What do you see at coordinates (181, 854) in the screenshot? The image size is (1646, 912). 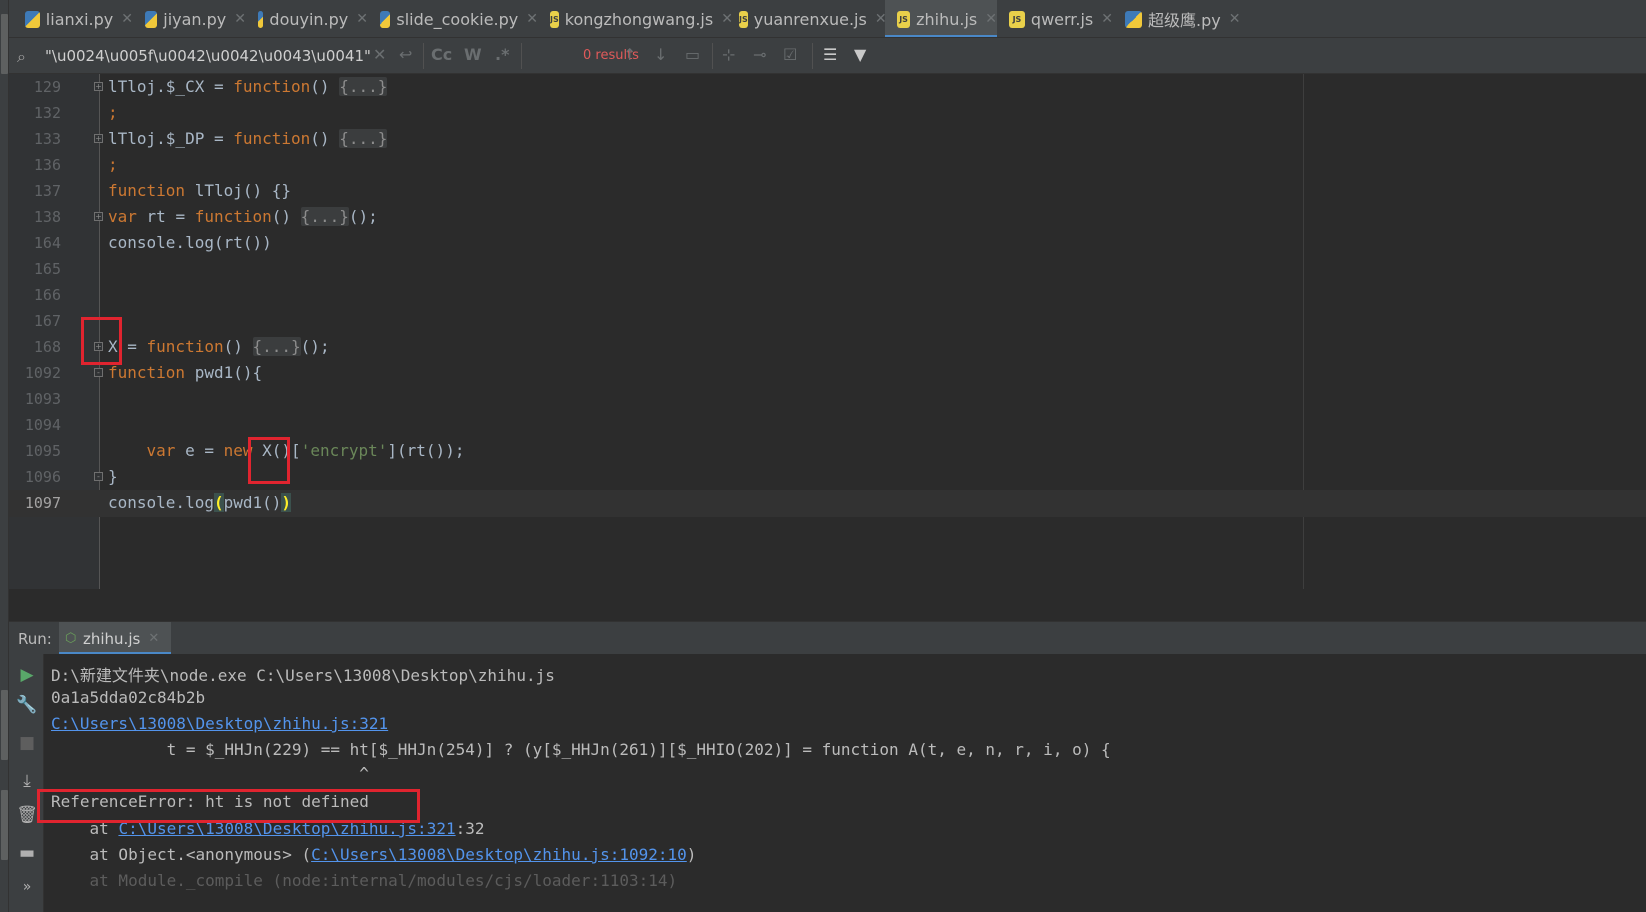 I see `stack-text: at Object.<anonymous> (` at bounding box center [181, 854].